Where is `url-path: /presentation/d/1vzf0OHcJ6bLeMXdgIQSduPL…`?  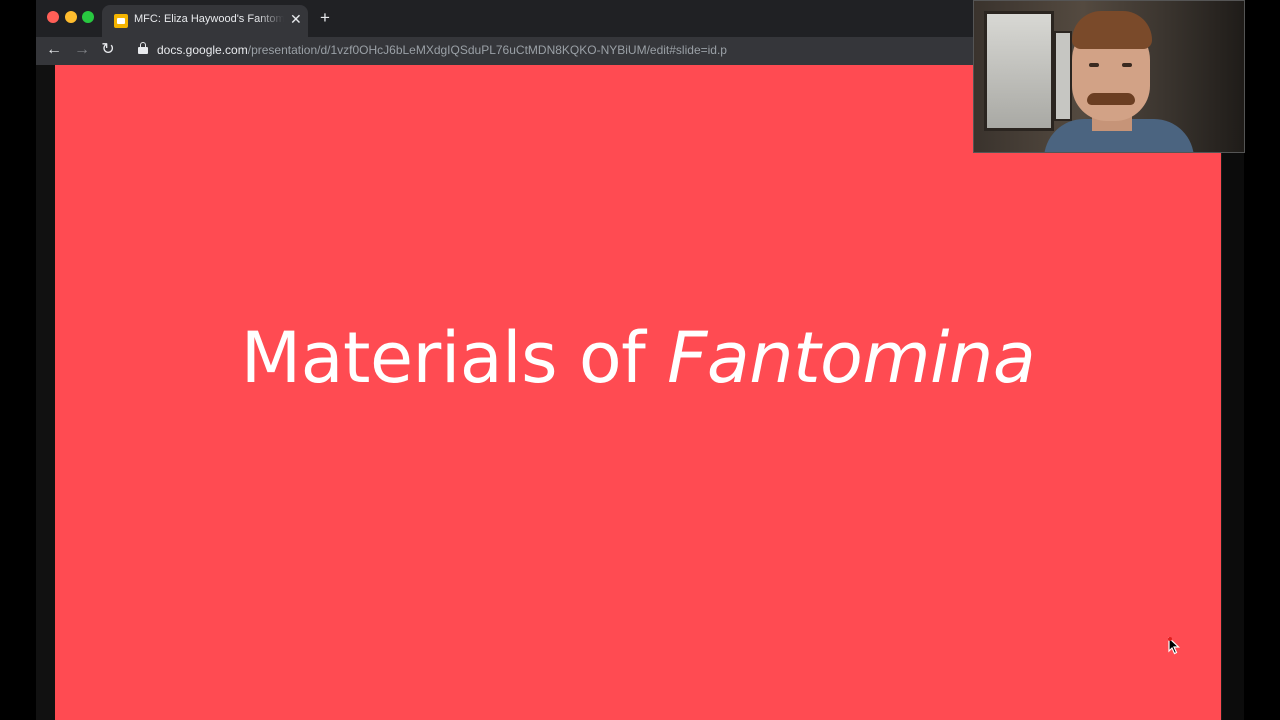
url-path: /presentation/d/1vzf0OHcJ6bLeMXdgIQSduPL… is located at coordinates (487, 50).